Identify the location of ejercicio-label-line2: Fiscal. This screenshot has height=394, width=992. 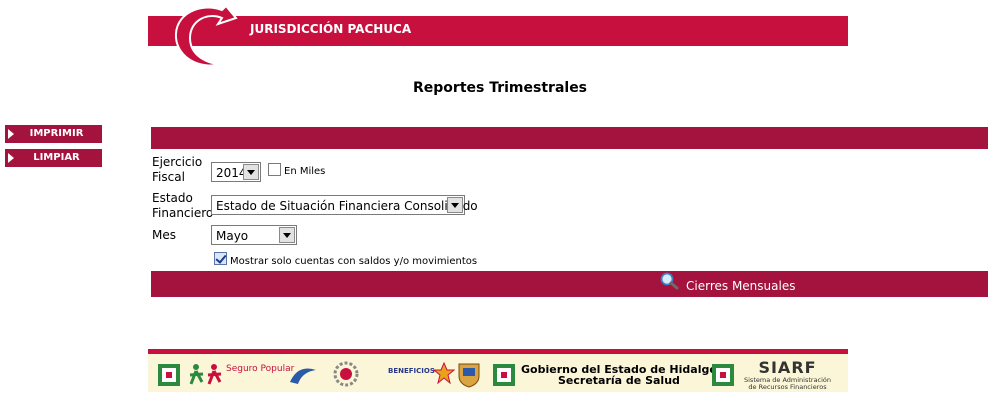
(168, 177).